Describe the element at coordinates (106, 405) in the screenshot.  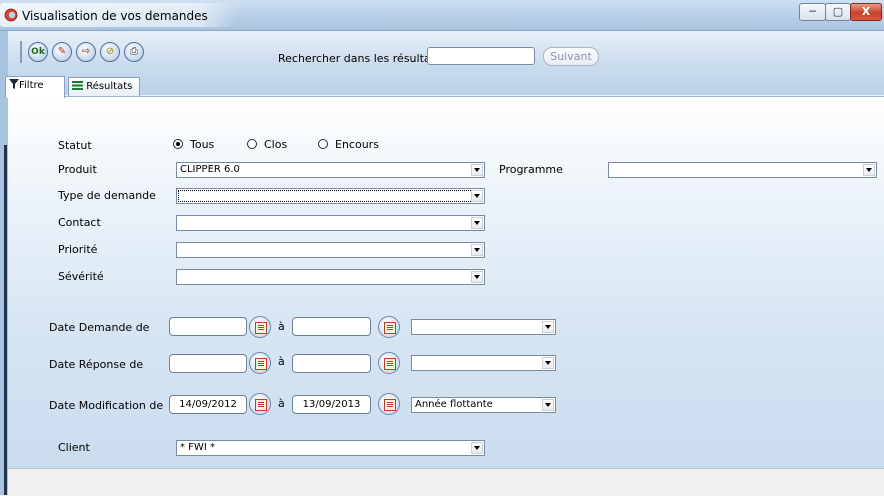
I see `date-modification-label: Date Modification de` at that location.